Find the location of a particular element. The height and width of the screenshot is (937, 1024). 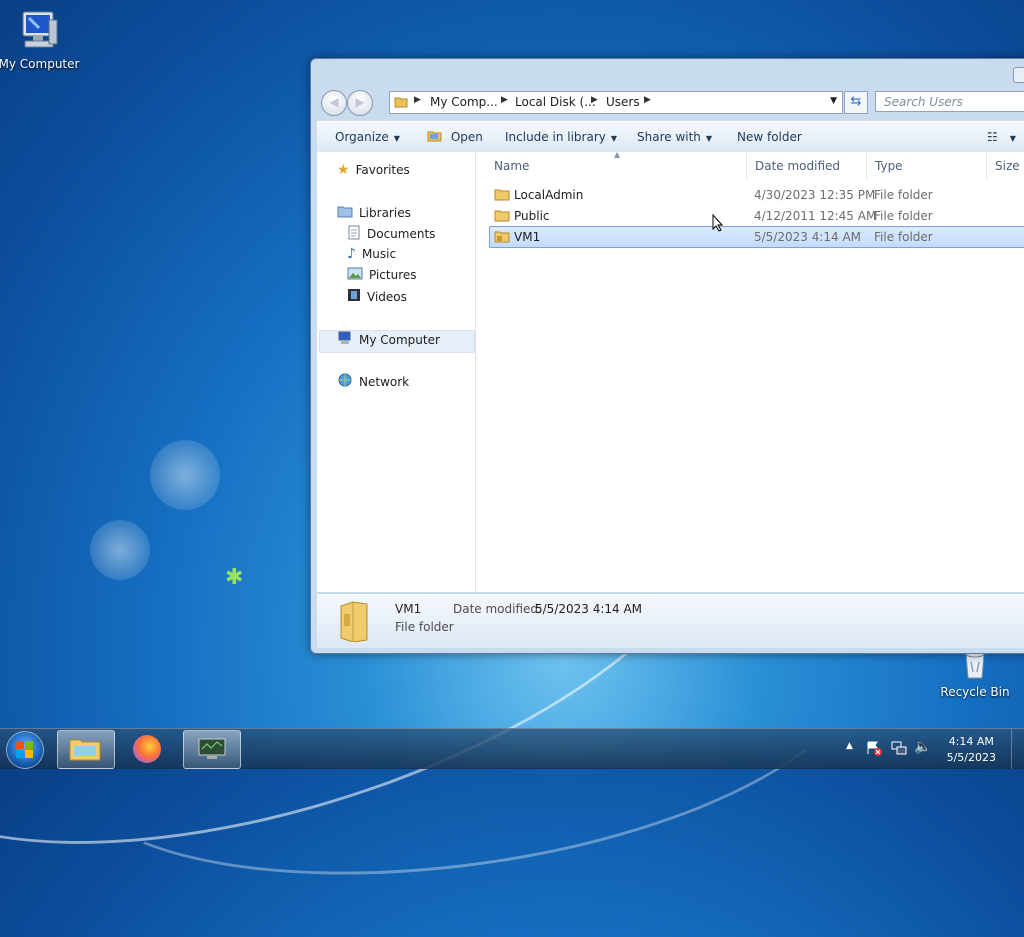

column-header-date-modified: Date modified is located at coordinates (797, 166).